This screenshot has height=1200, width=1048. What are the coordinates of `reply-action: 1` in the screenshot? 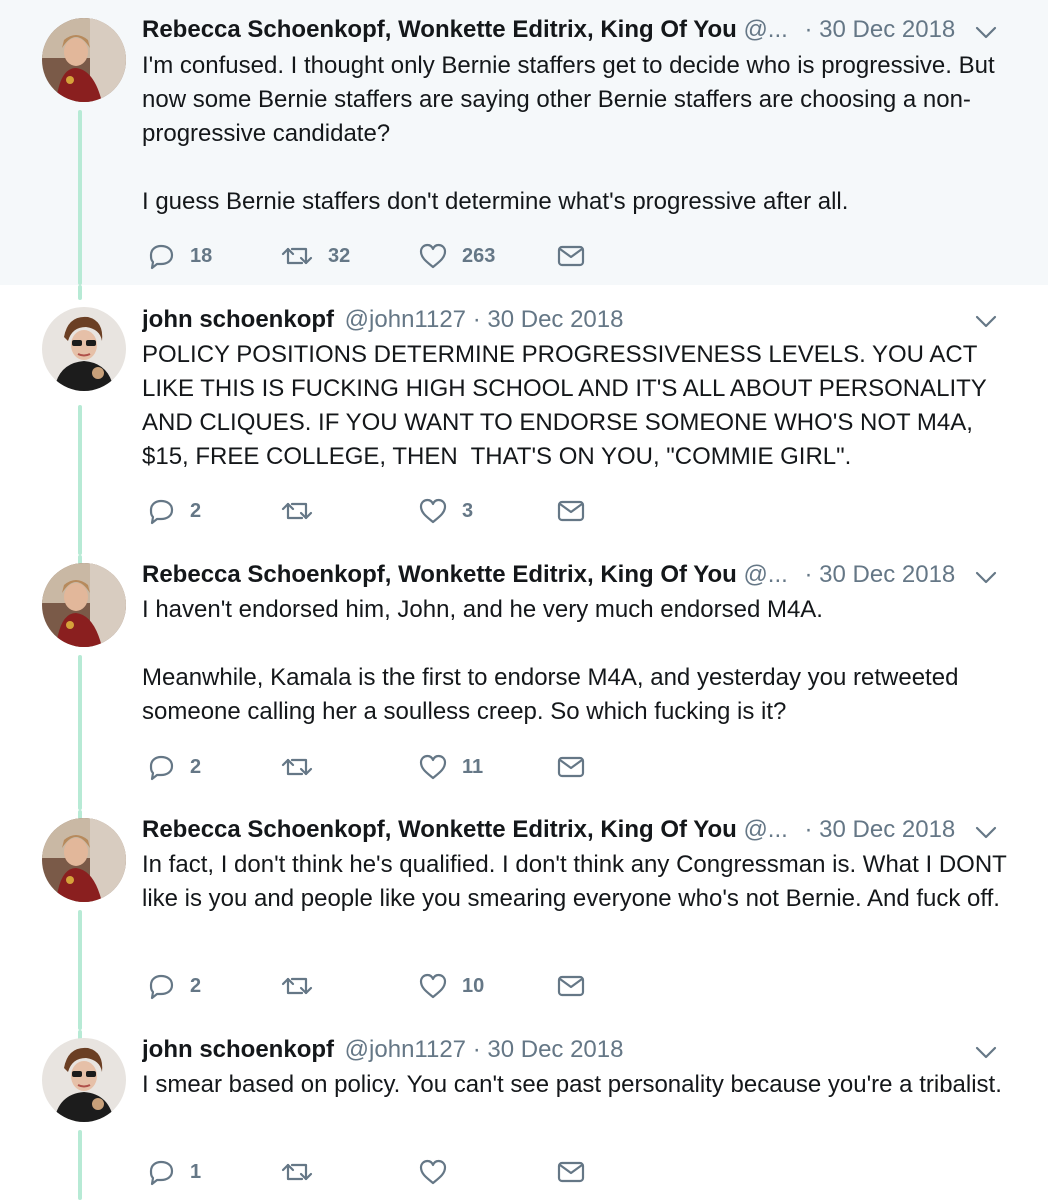 It's located at (173, 1172).